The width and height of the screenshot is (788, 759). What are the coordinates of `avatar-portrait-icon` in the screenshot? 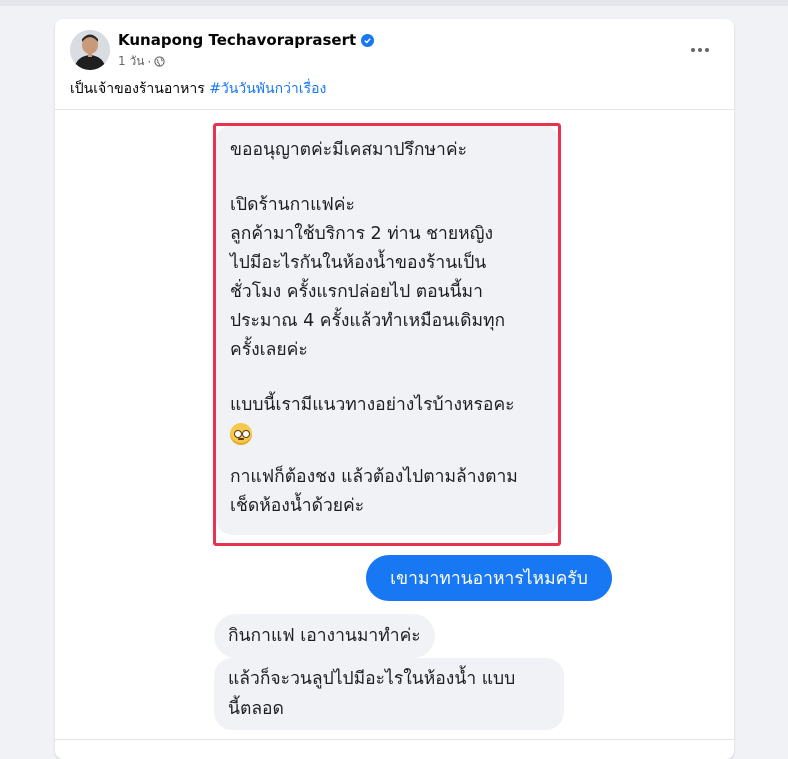 It's located at (90, 50).